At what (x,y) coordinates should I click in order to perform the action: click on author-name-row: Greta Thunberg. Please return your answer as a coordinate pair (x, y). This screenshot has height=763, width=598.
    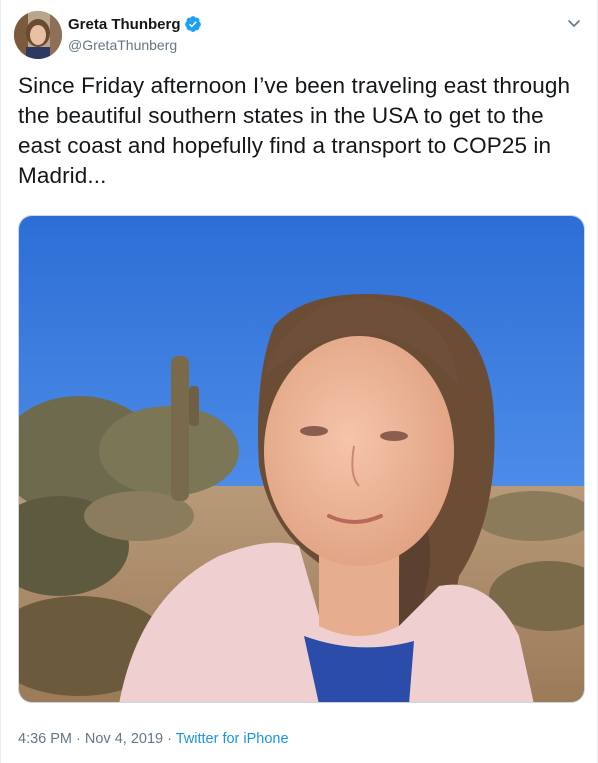
    Looking at the image, I should click on (135, 24).